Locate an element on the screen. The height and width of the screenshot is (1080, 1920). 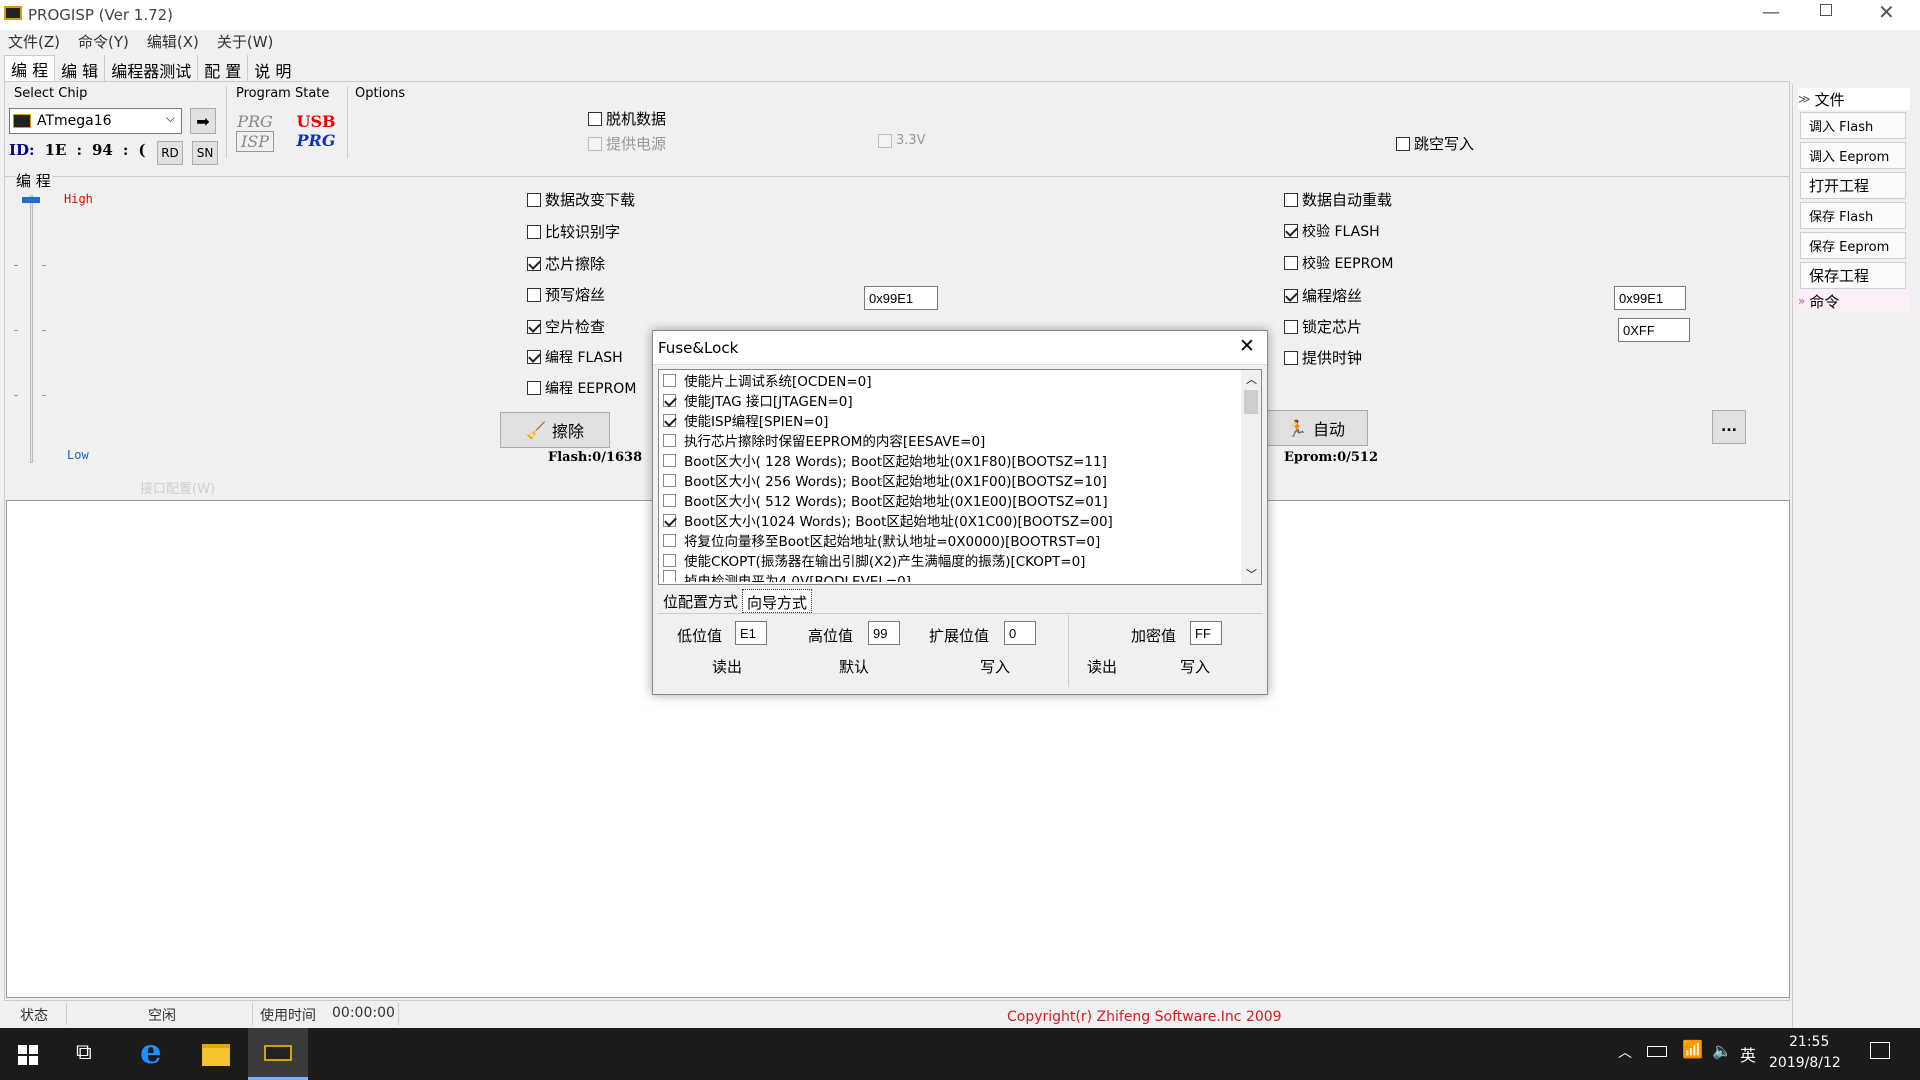
program-option-left: 编程 FLASH is located at coordinates (575, 357).